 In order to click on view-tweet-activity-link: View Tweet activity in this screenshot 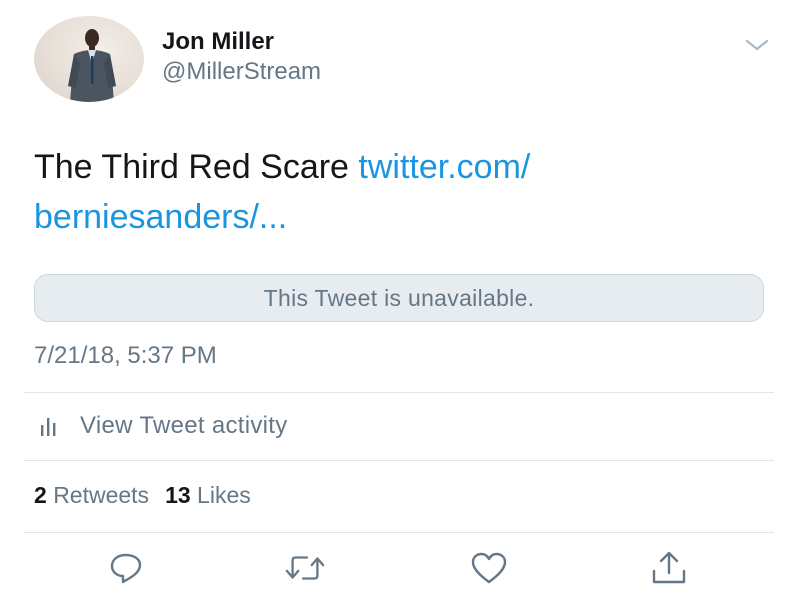, I will do `click(161, 426)`.